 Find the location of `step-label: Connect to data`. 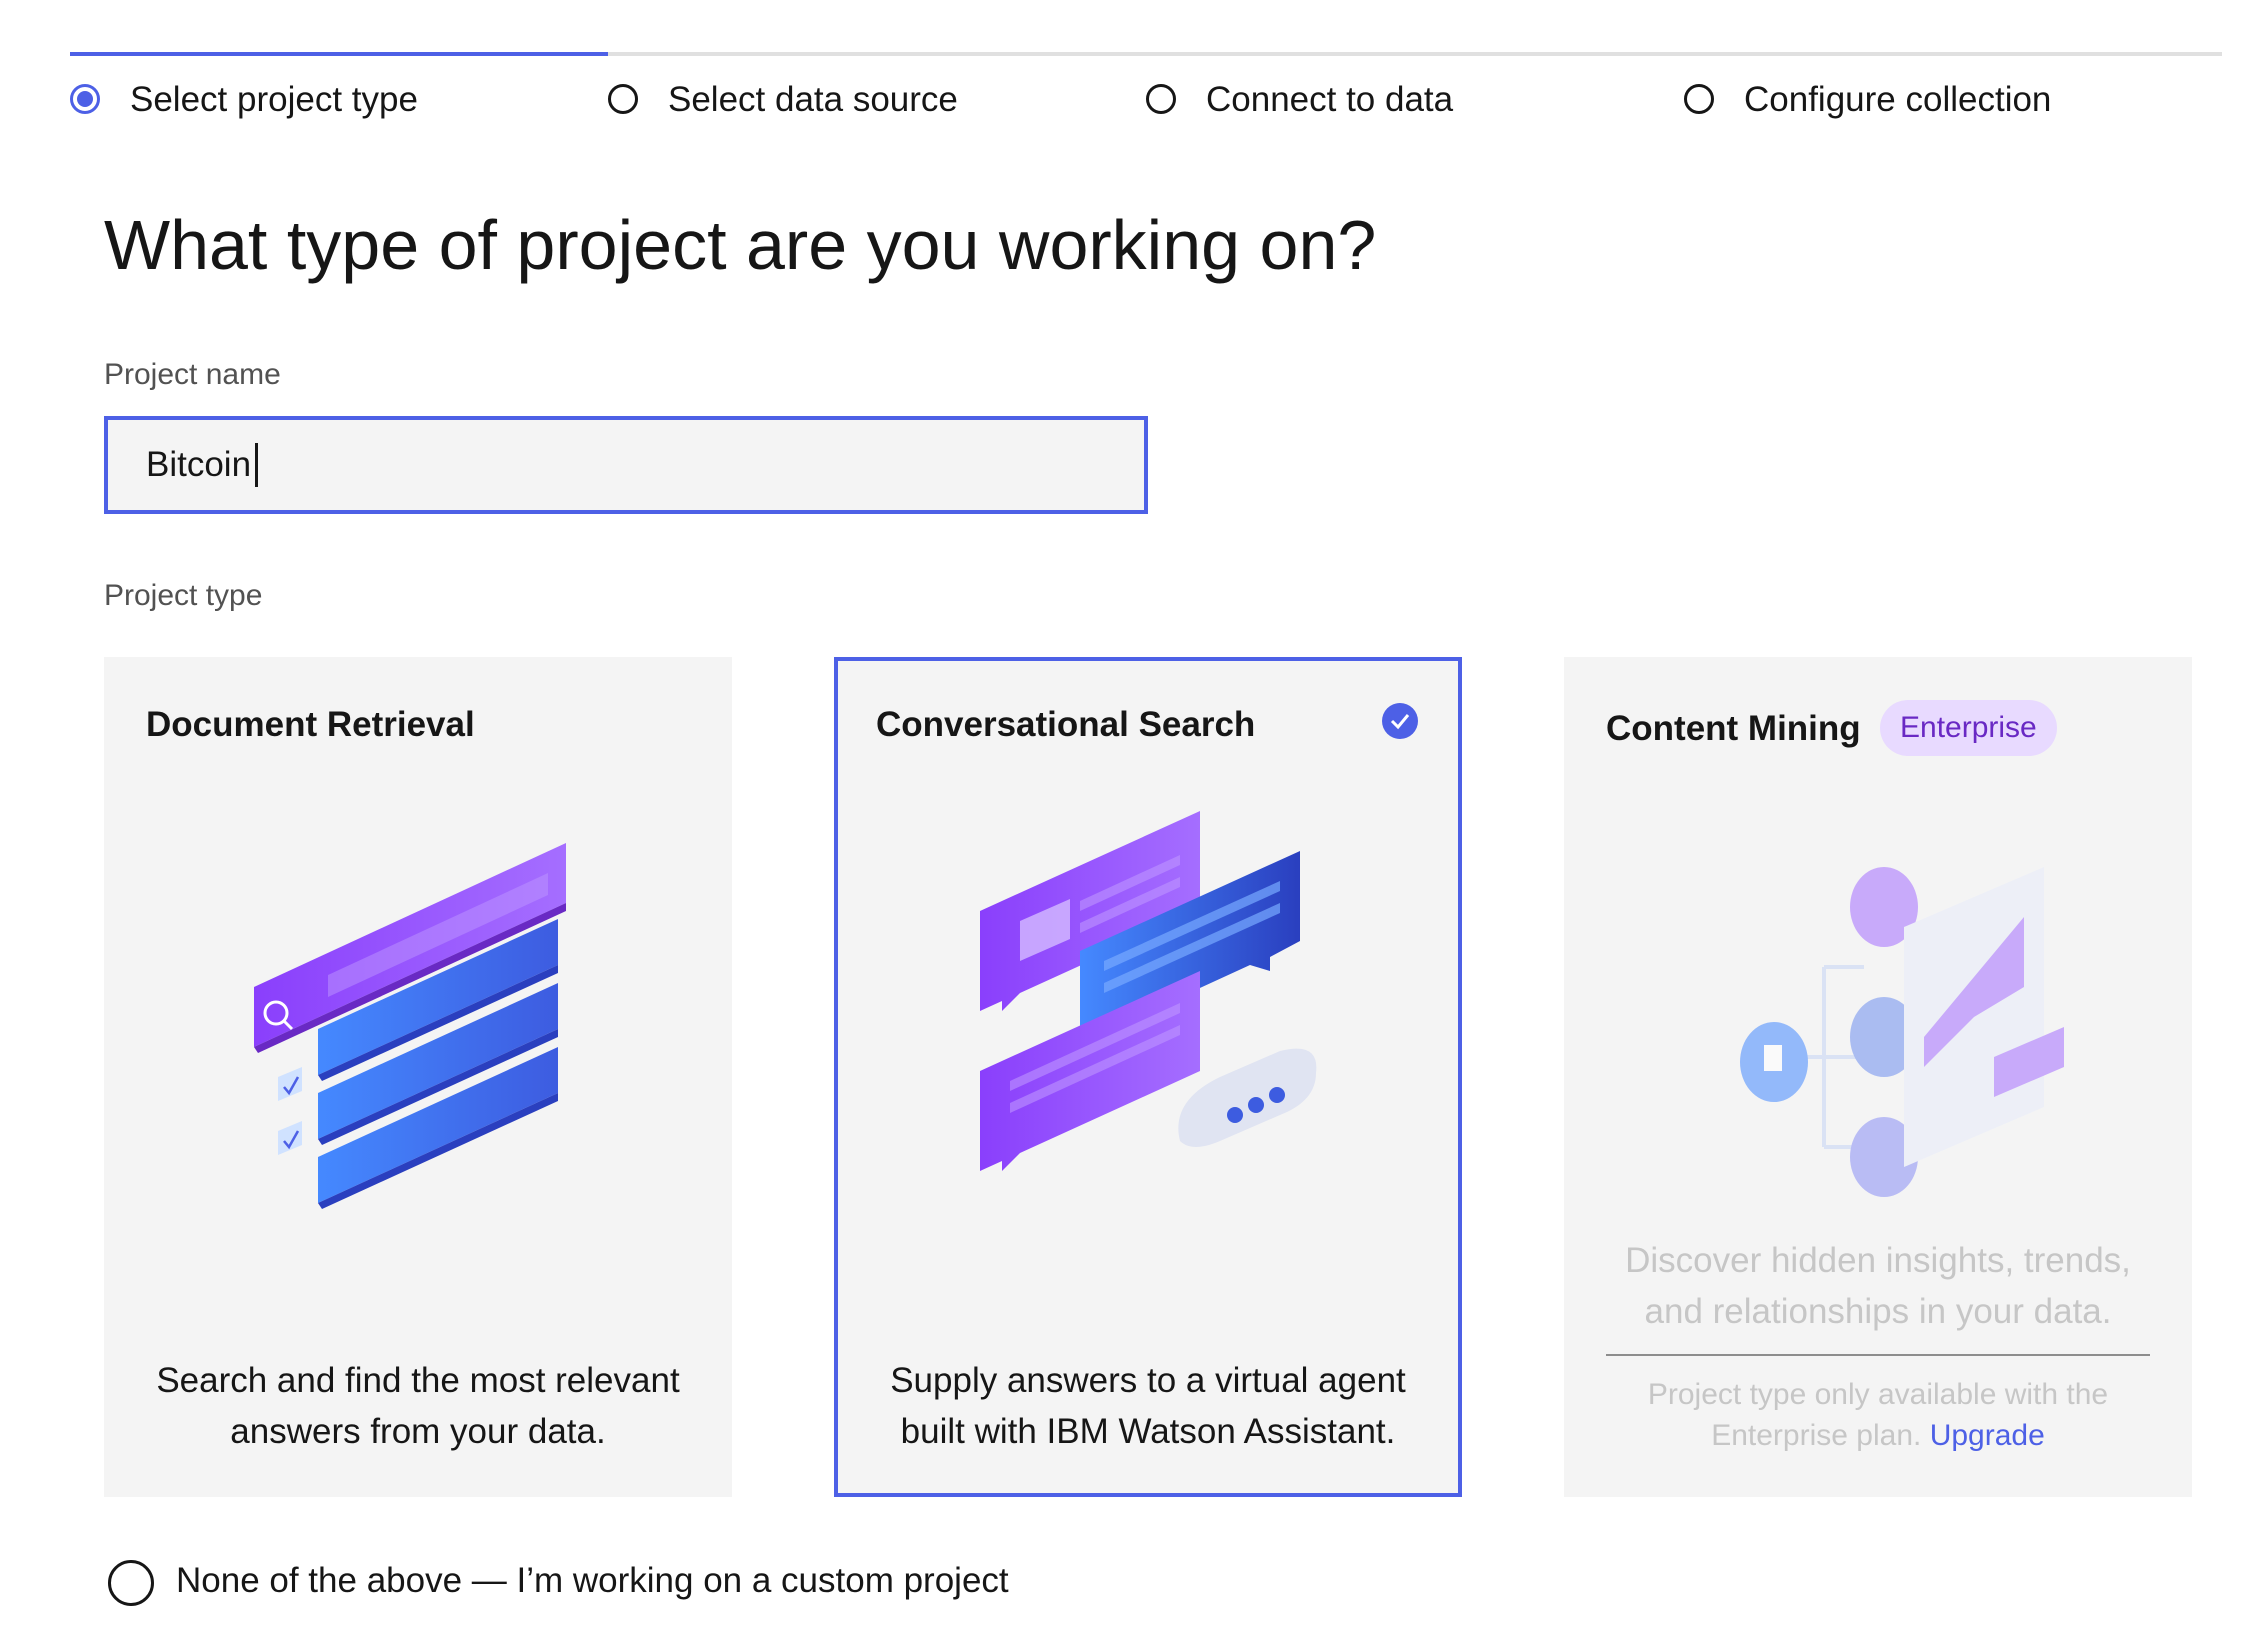

step-label: Connect to data is located at coordinates (1330, 99).